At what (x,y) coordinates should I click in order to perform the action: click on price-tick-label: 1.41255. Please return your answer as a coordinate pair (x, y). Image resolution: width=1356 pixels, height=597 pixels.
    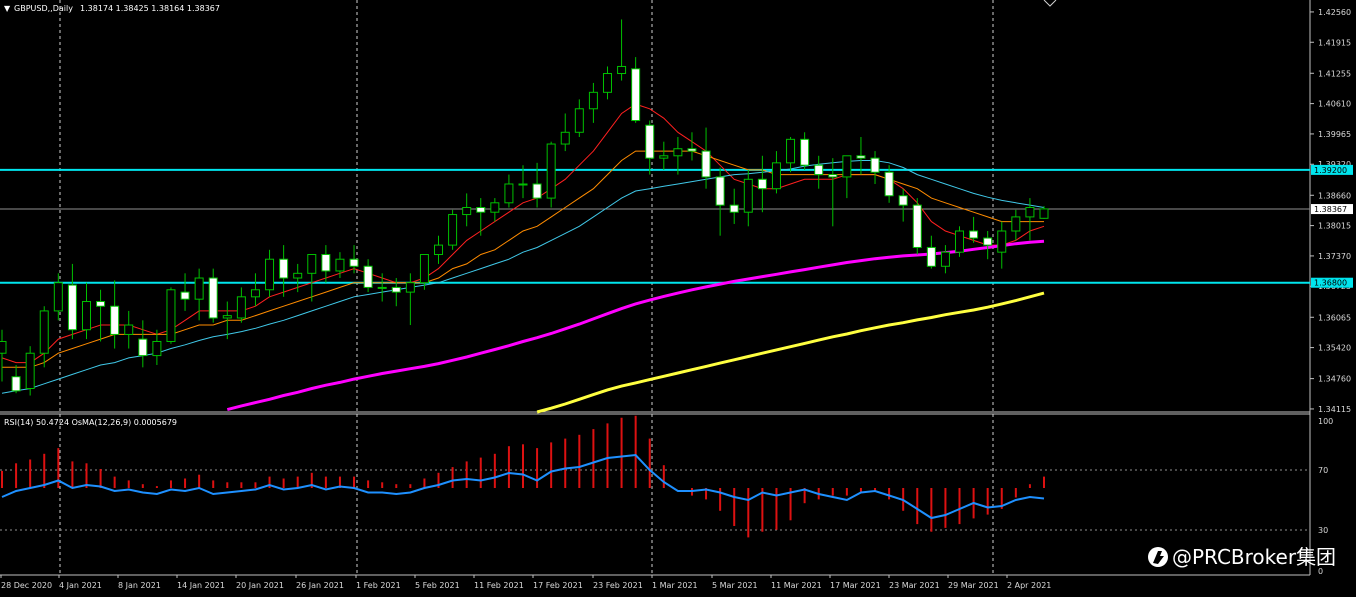
    Looking at the image, I should click on (1334, 73).